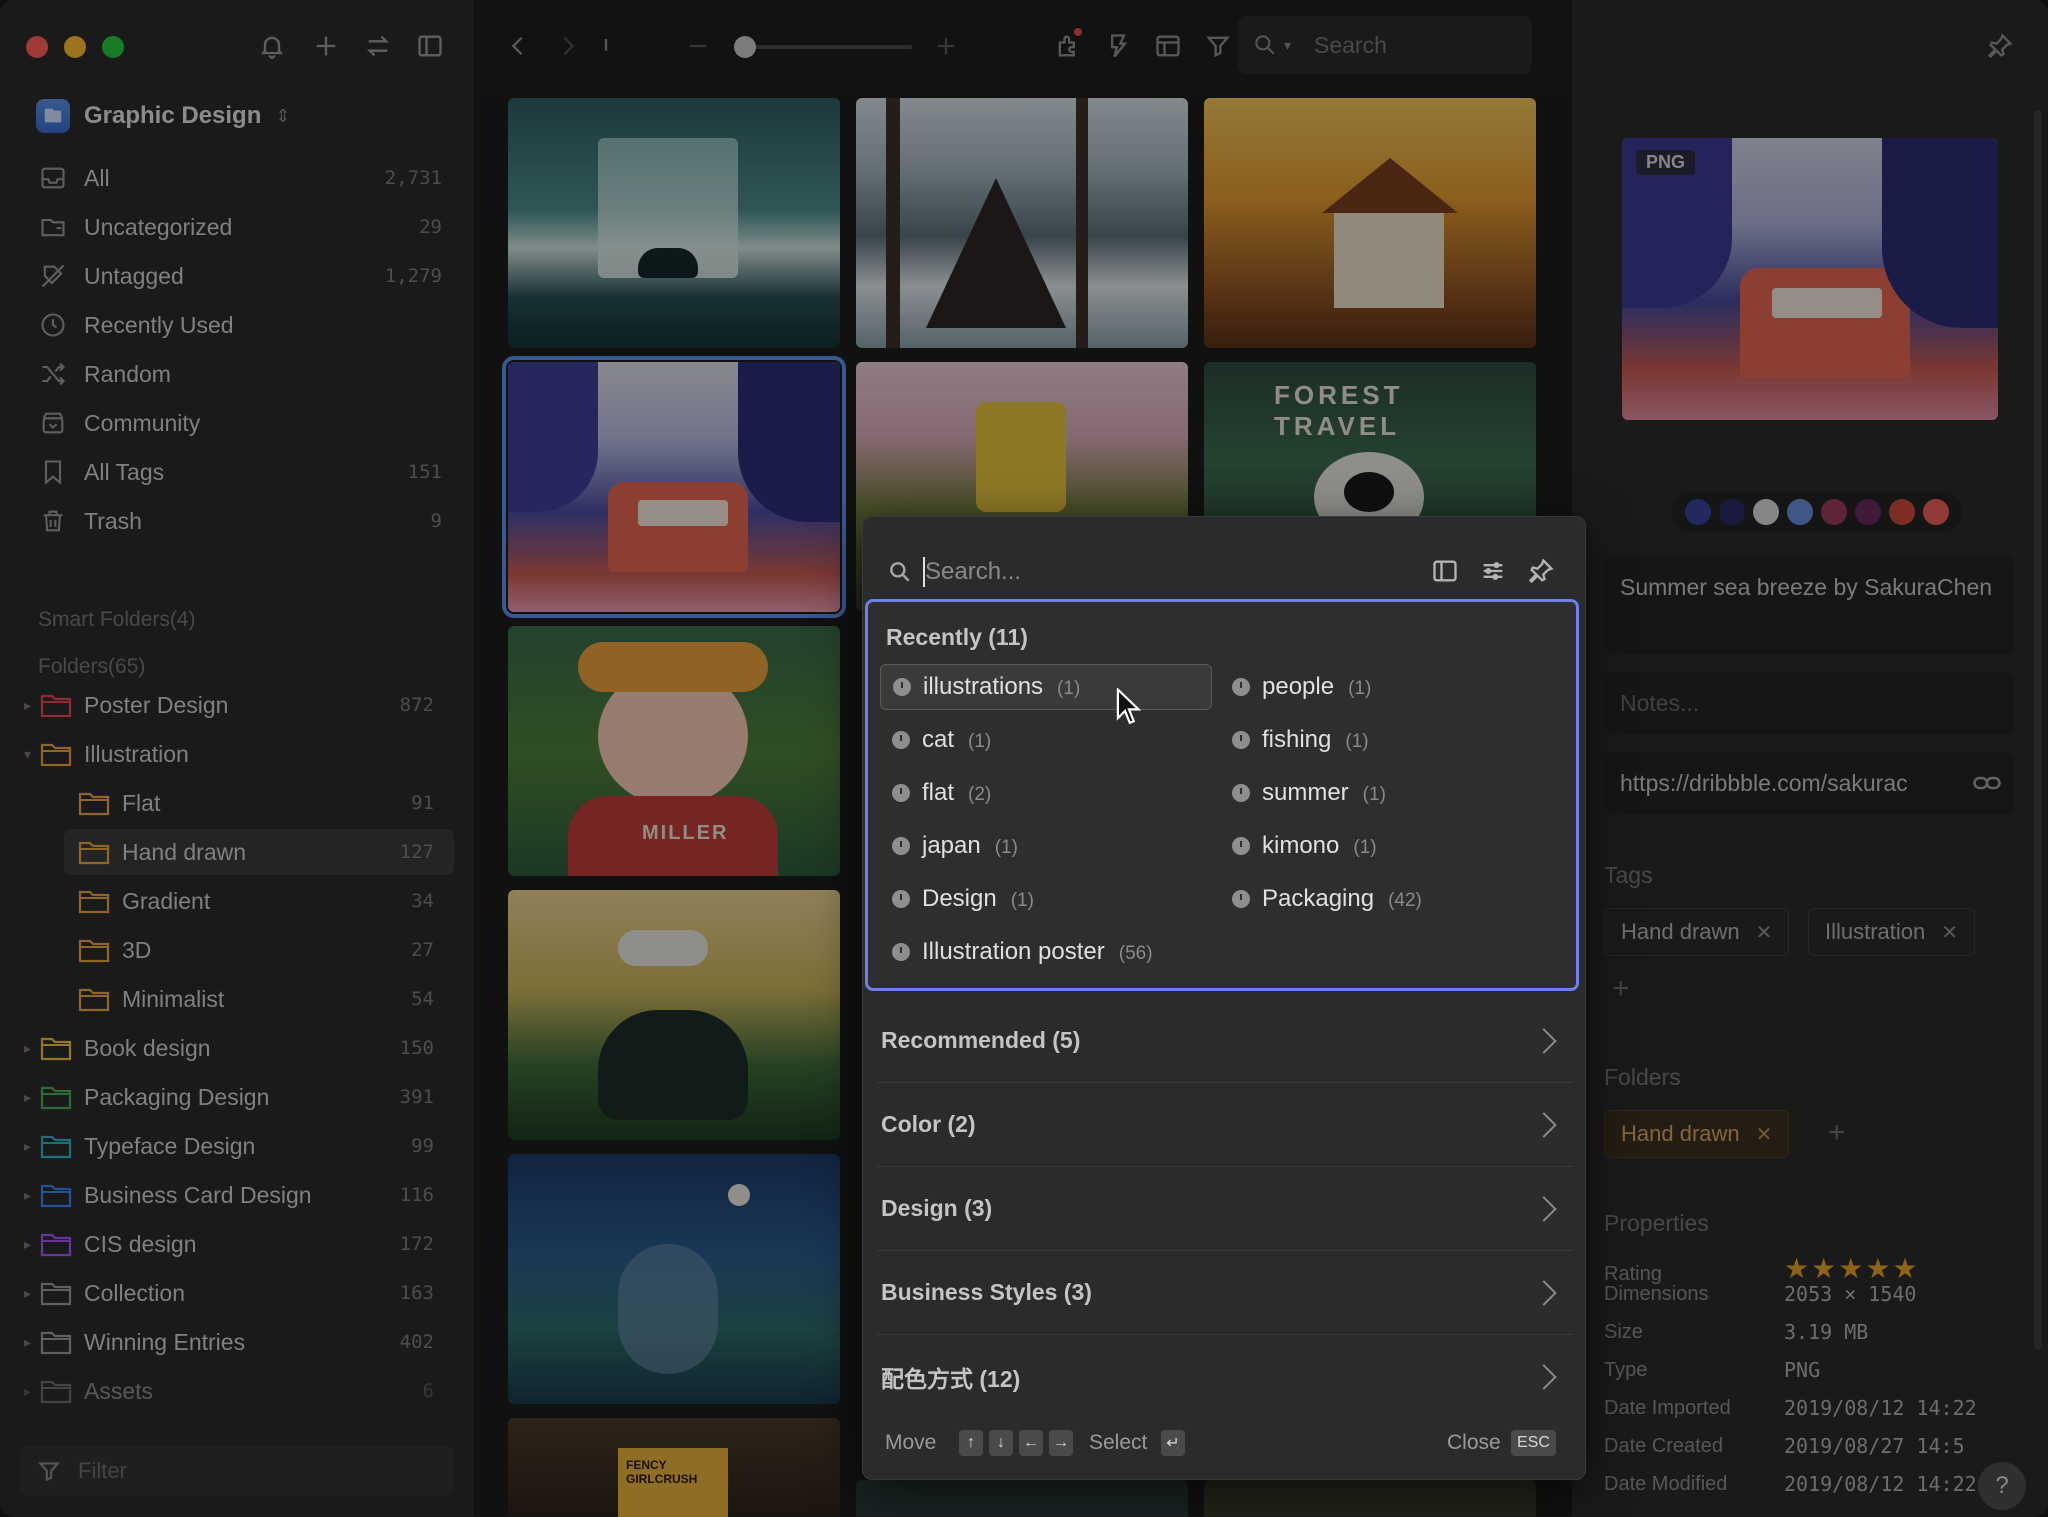 The height and width of the screenshot is (1517, 2048). I want to click on thumbnail-cabin-winter, so click(1022, 223).